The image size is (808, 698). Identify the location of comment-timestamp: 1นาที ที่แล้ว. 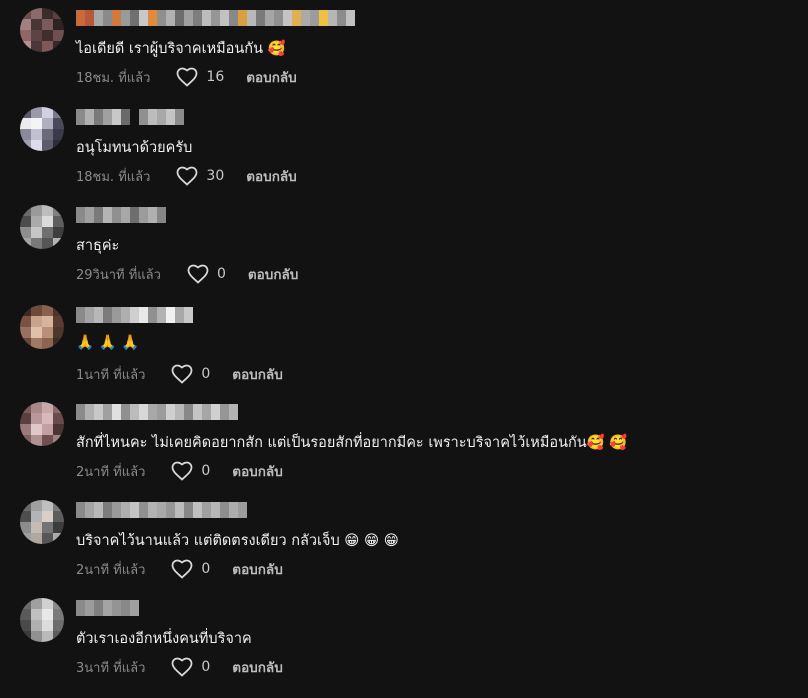
(111, 375).